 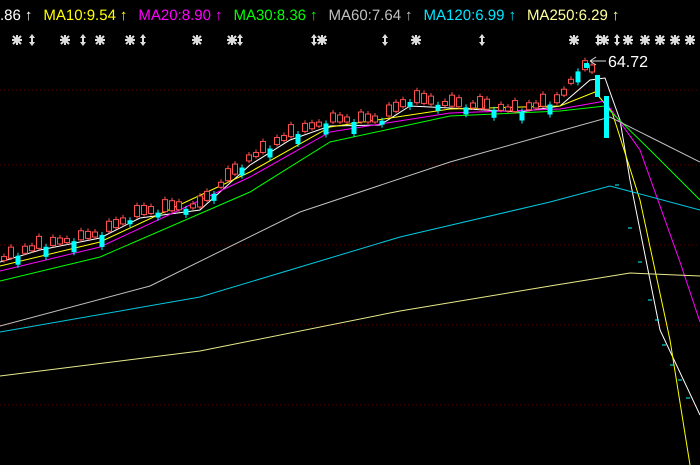 I want to click on peak-price-label: 64.72, so click(x=628, y=62).